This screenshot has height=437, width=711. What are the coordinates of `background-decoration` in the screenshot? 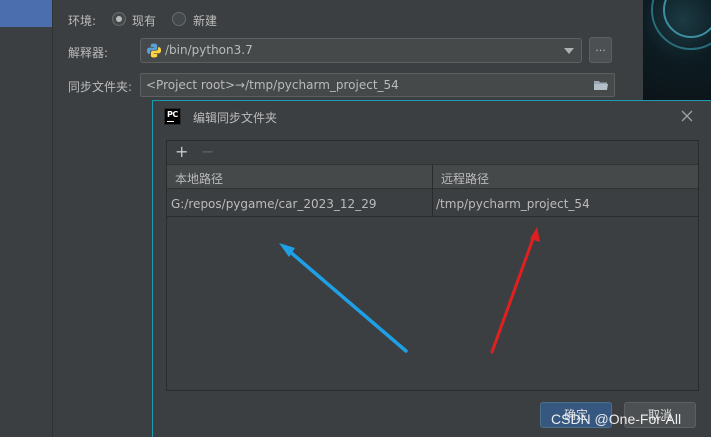 It's located at (677, 50).